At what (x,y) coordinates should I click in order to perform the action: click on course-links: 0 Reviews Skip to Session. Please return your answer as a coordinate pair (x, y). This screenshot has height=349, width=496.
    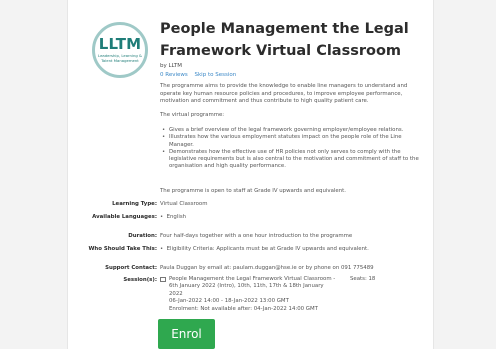
    Looking at the image, I should click on (200, 75).